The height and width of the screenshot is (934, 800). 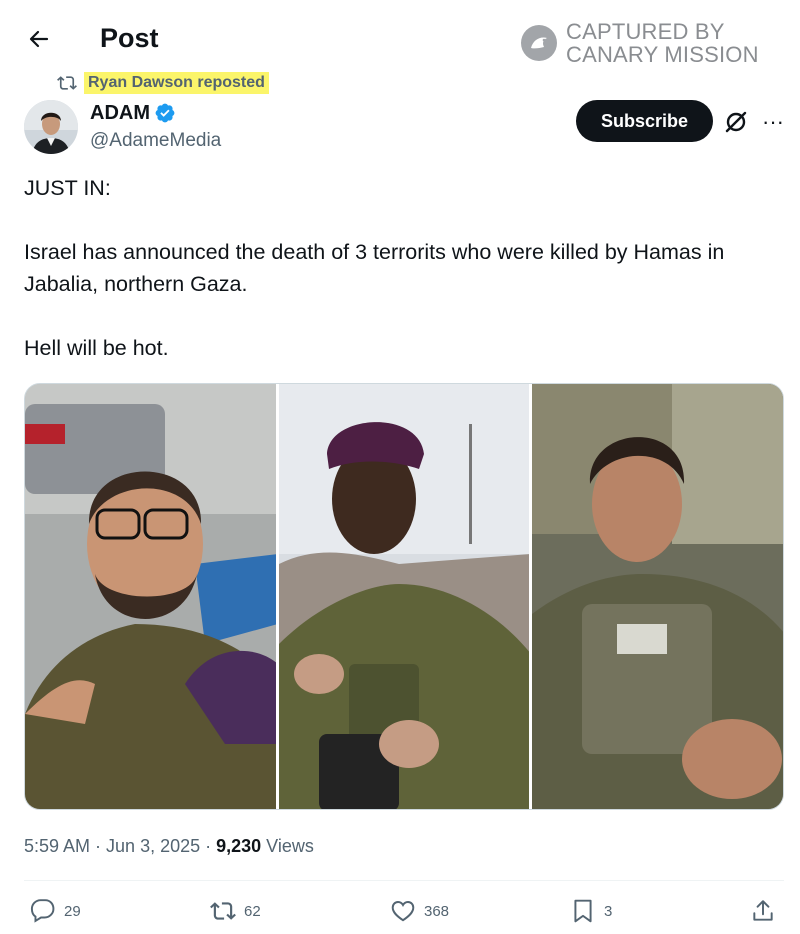 What do you see at coordinates (155, 141) in the screenshot?
I see `author-handle: @AdameMedia` at bounding box center [155, 141].